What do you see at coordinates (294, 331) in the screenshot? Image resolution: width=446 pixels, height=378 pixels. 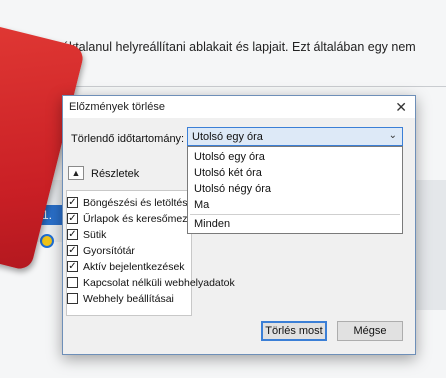 I see `clear-now-button: Törlés most` at bounding box center [294, 331].